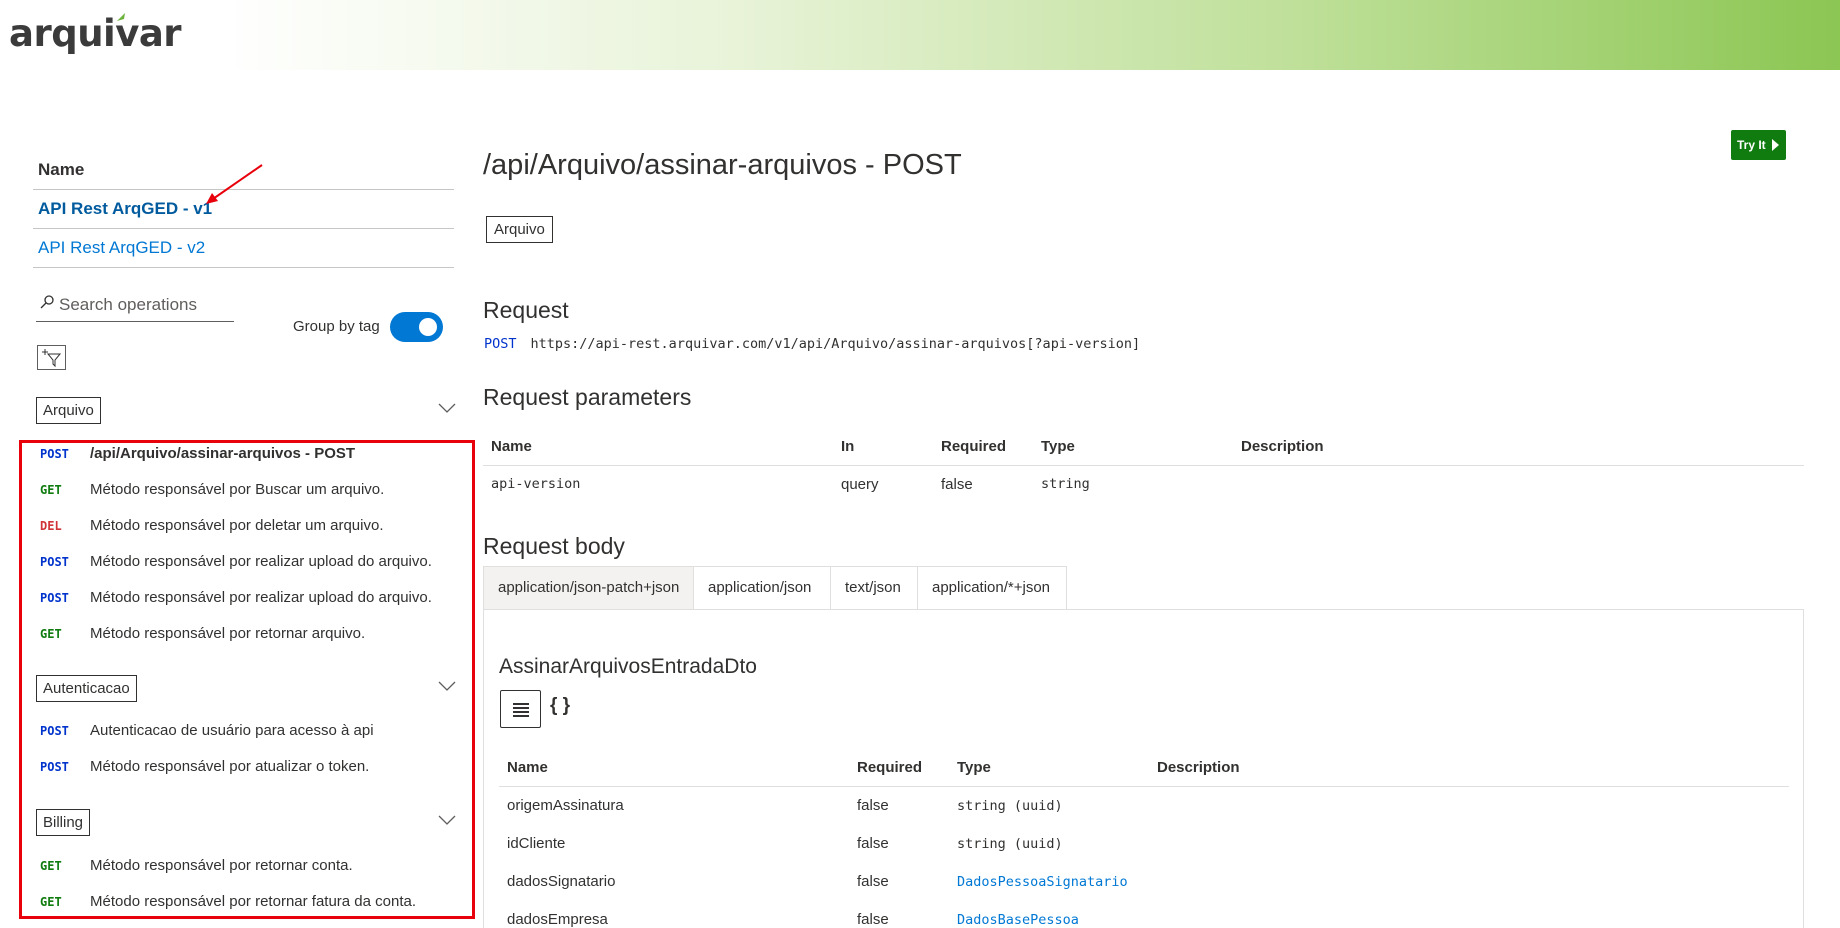  What do you see at coordinates (122, 247) in the screenshot?
I see `api-item-label: API Rest ArqGED - v2` at bounding box center [122, 247].